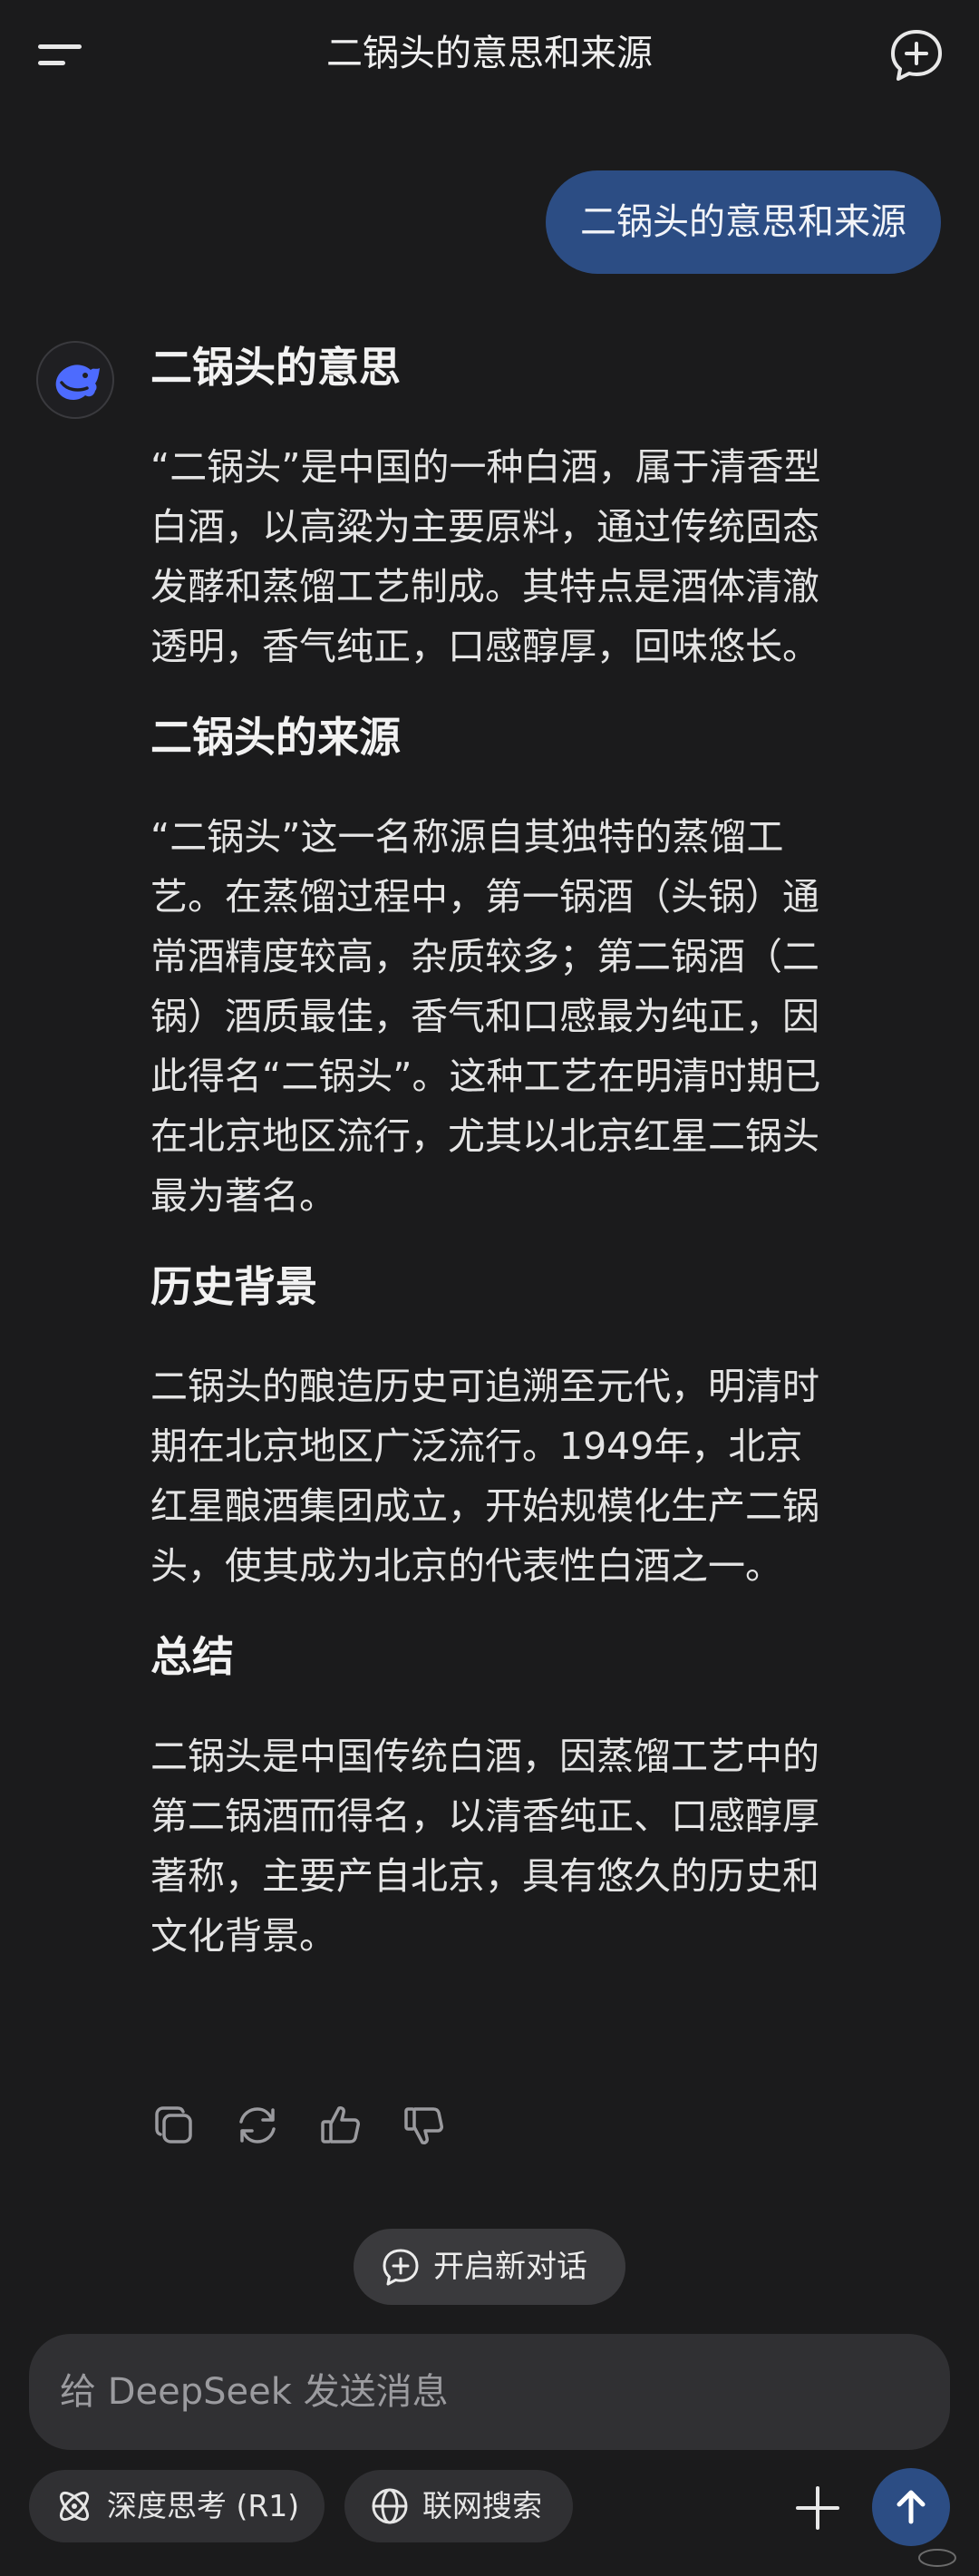 This screenshot has width=979, height=2576. What do you see at coordinates (257, 2125) in the screenshot?
I see `regenerate-icon` at bounding box center [257, 2125].